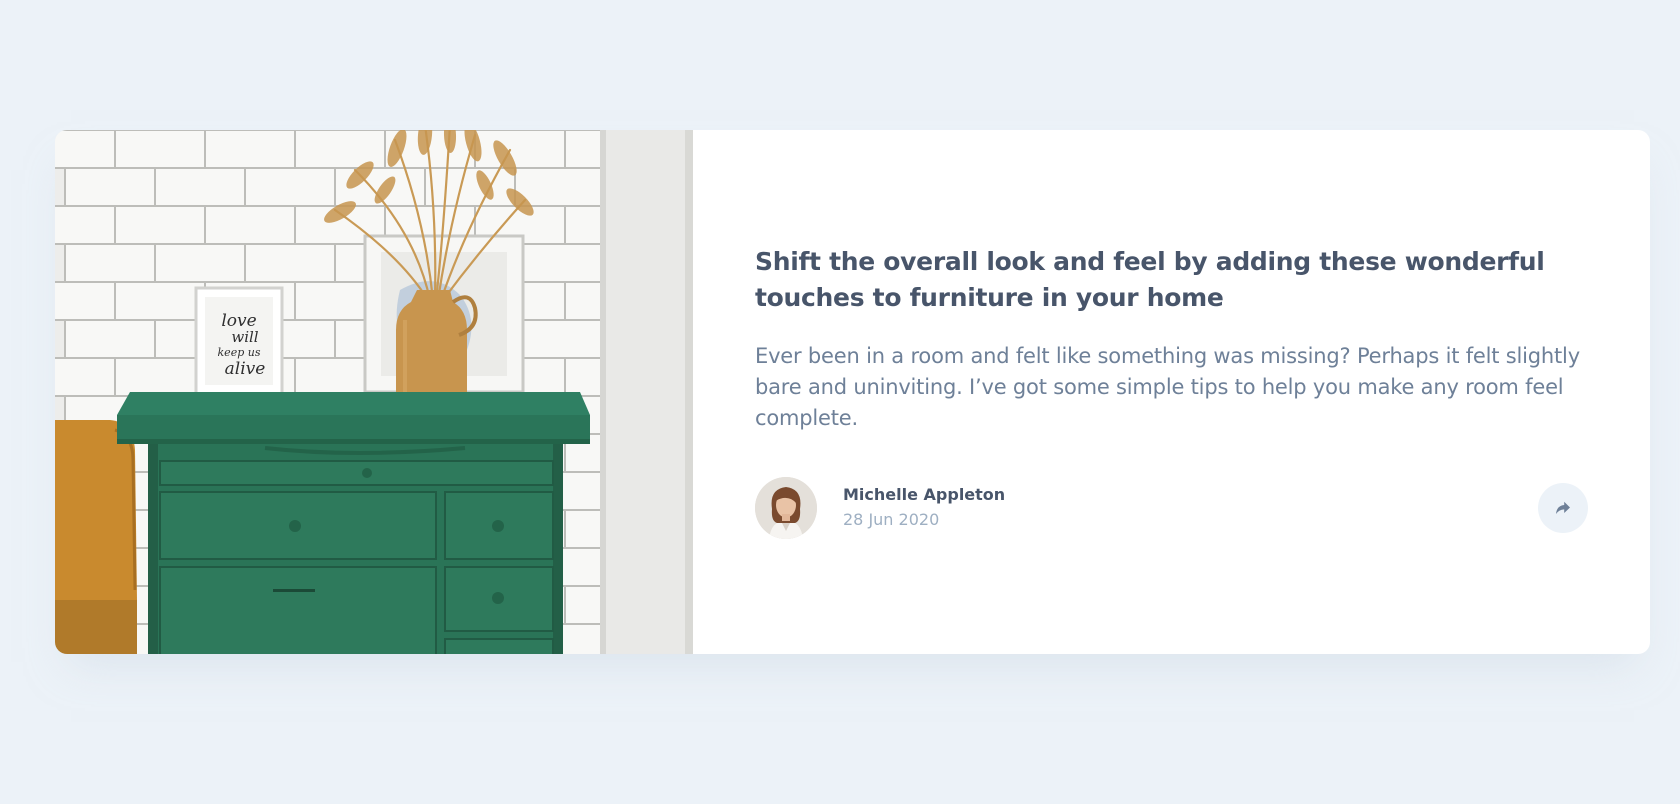  Describe the element at coordinates (244, 337) in the screenshot. I see `frame-text-2: will` at that location.